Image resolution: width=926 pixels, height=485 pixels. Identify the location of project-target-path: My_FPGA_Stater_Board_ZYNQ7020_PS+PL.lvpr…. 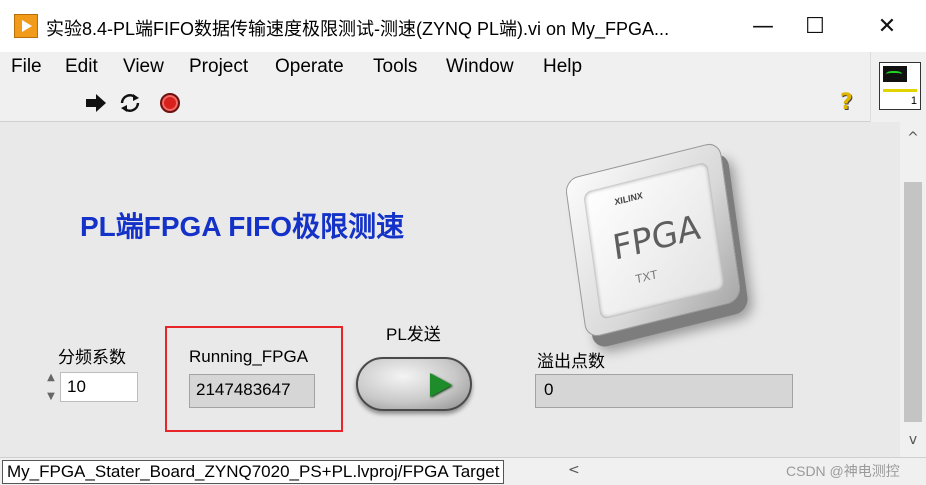
(253, 472).